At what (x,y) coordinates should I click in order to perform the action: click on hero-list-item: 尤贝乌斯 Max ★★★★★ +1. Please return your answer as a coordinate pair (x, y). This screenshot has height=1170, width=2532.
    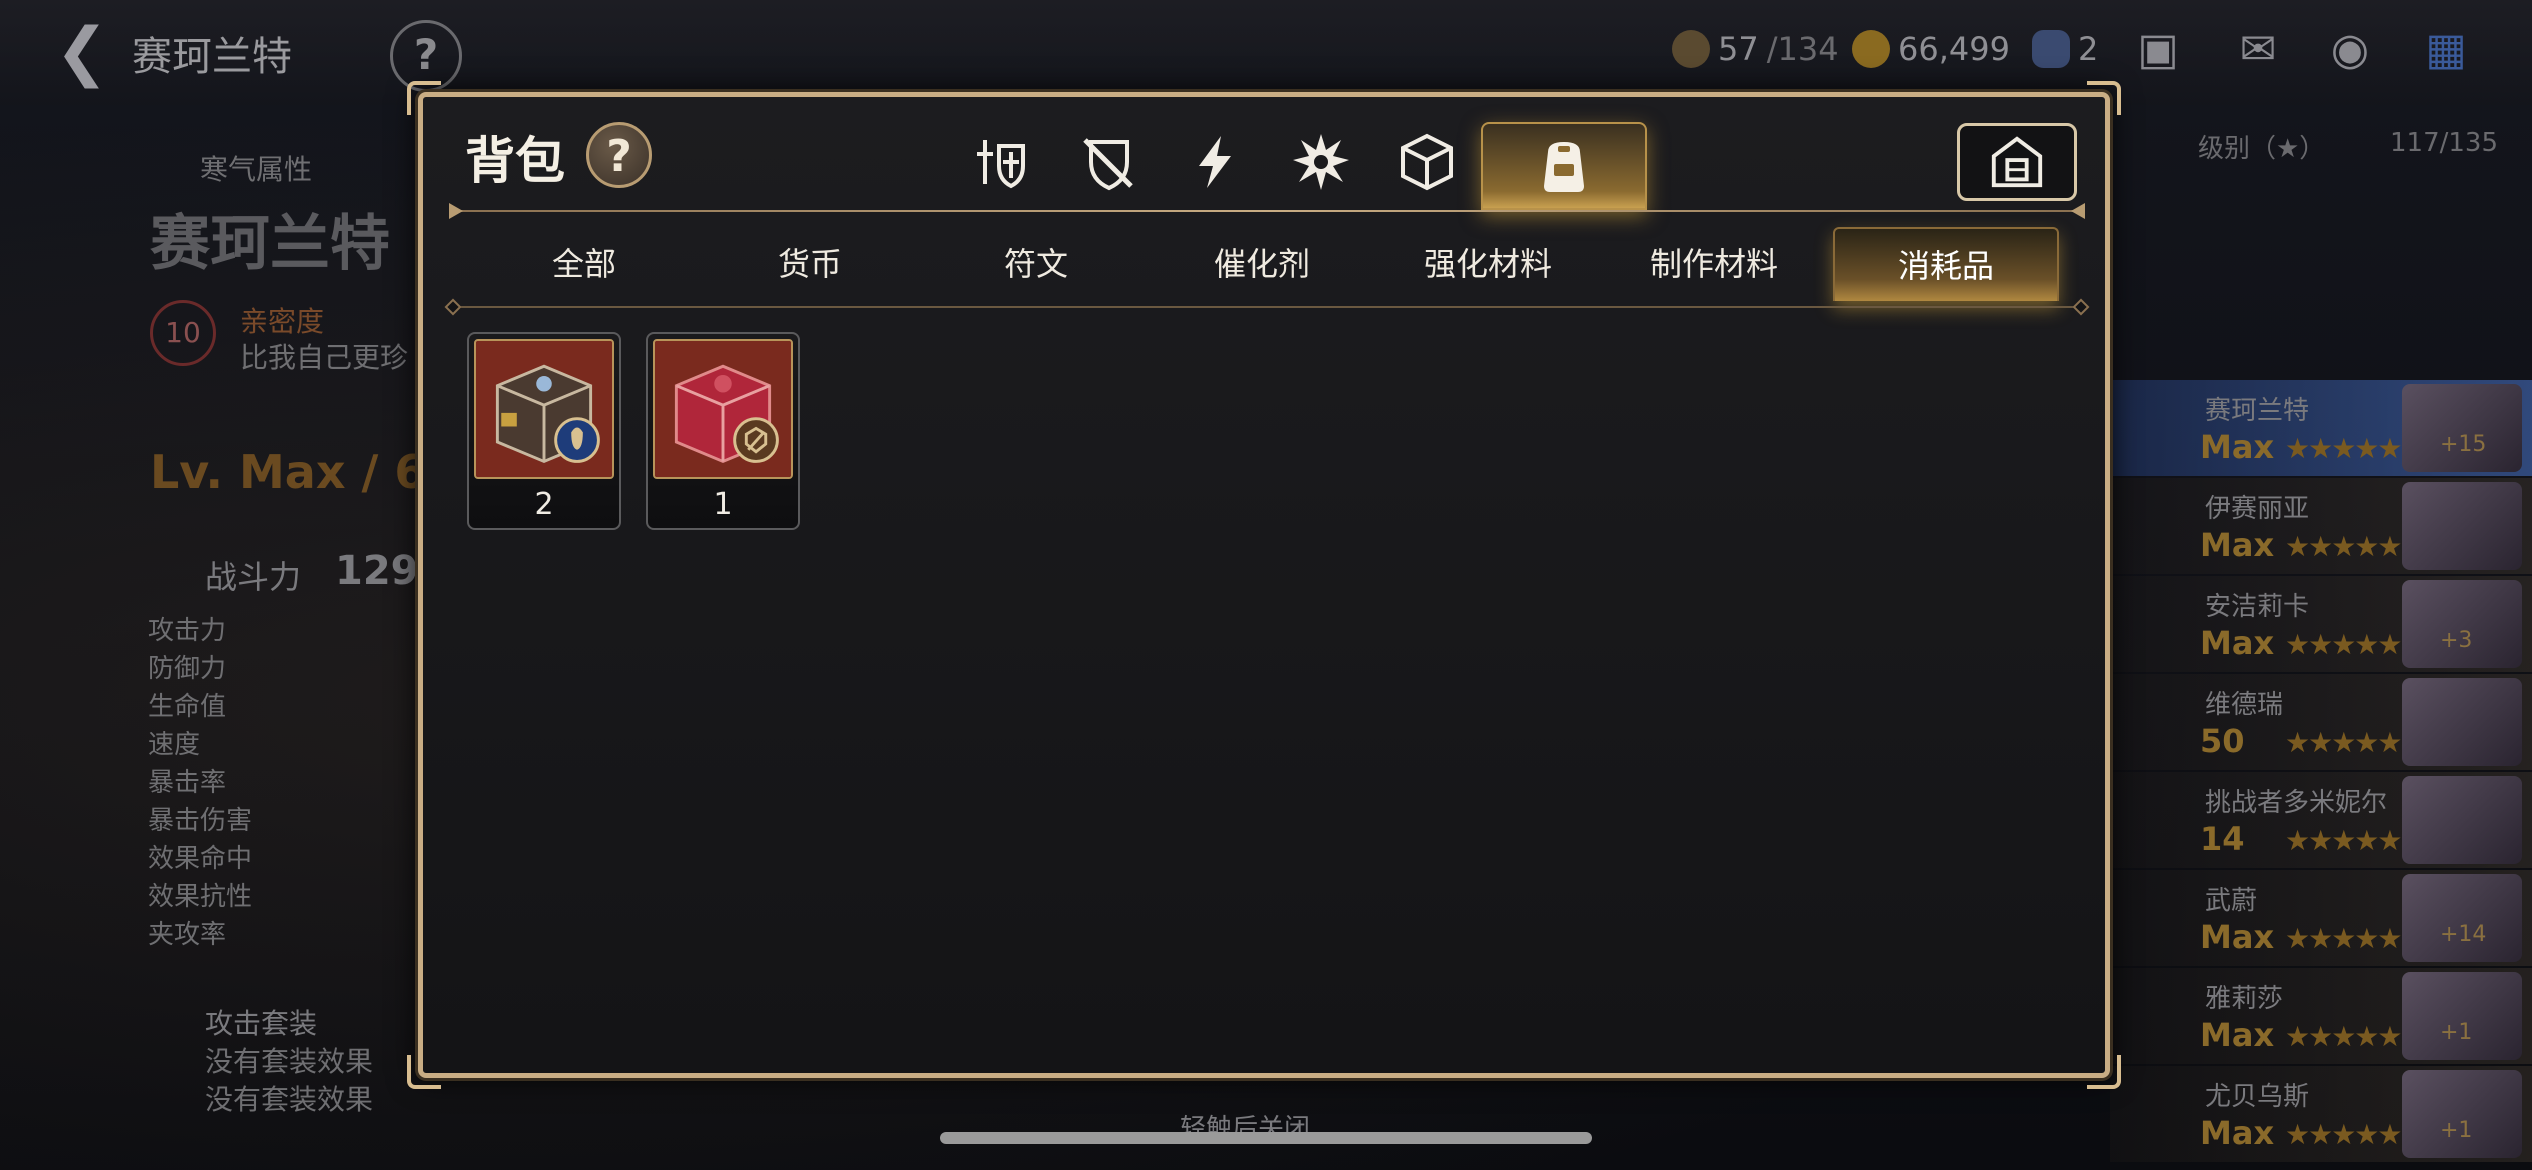
    Looking at the image, I should click on (2321, 1114).